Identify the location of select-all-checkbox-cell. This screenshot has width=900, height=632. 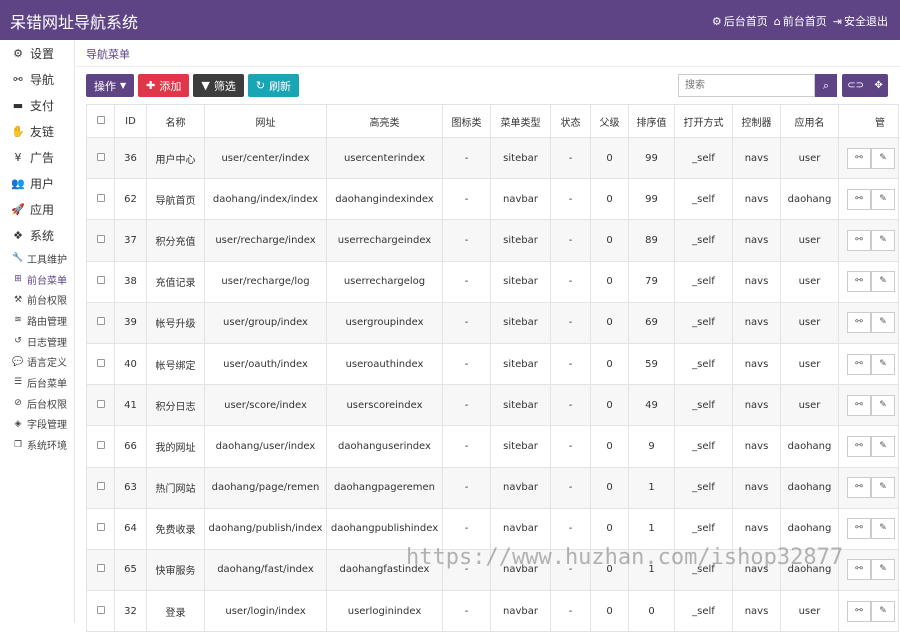
(100, 121).